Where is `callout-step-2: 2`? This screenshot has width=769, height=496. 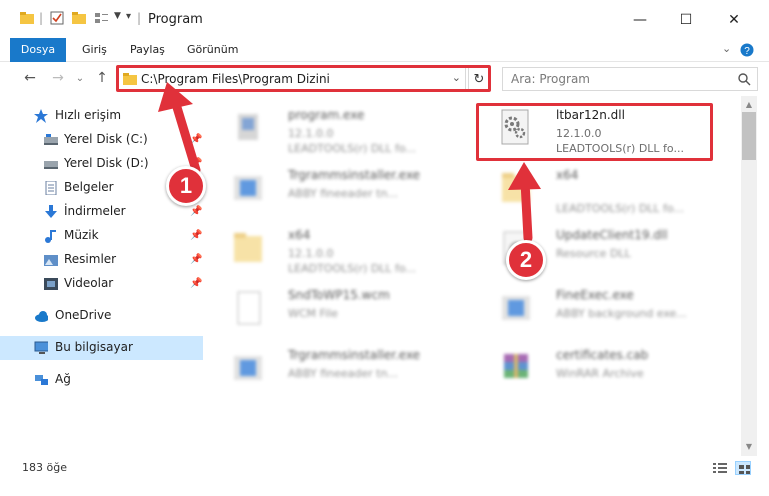
callout-step-2: 2 is located at coordinates (526, 260).